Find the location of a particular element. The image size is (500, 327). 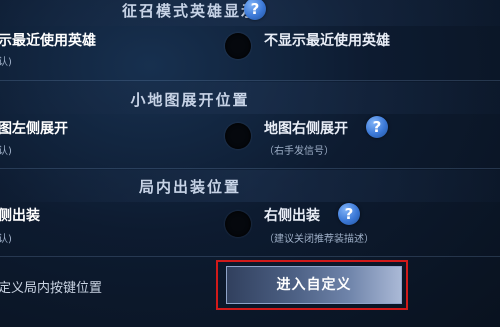

option-hide-recent-heroes: 不显示最近使用英雄 is located at coordinates (327, 40).